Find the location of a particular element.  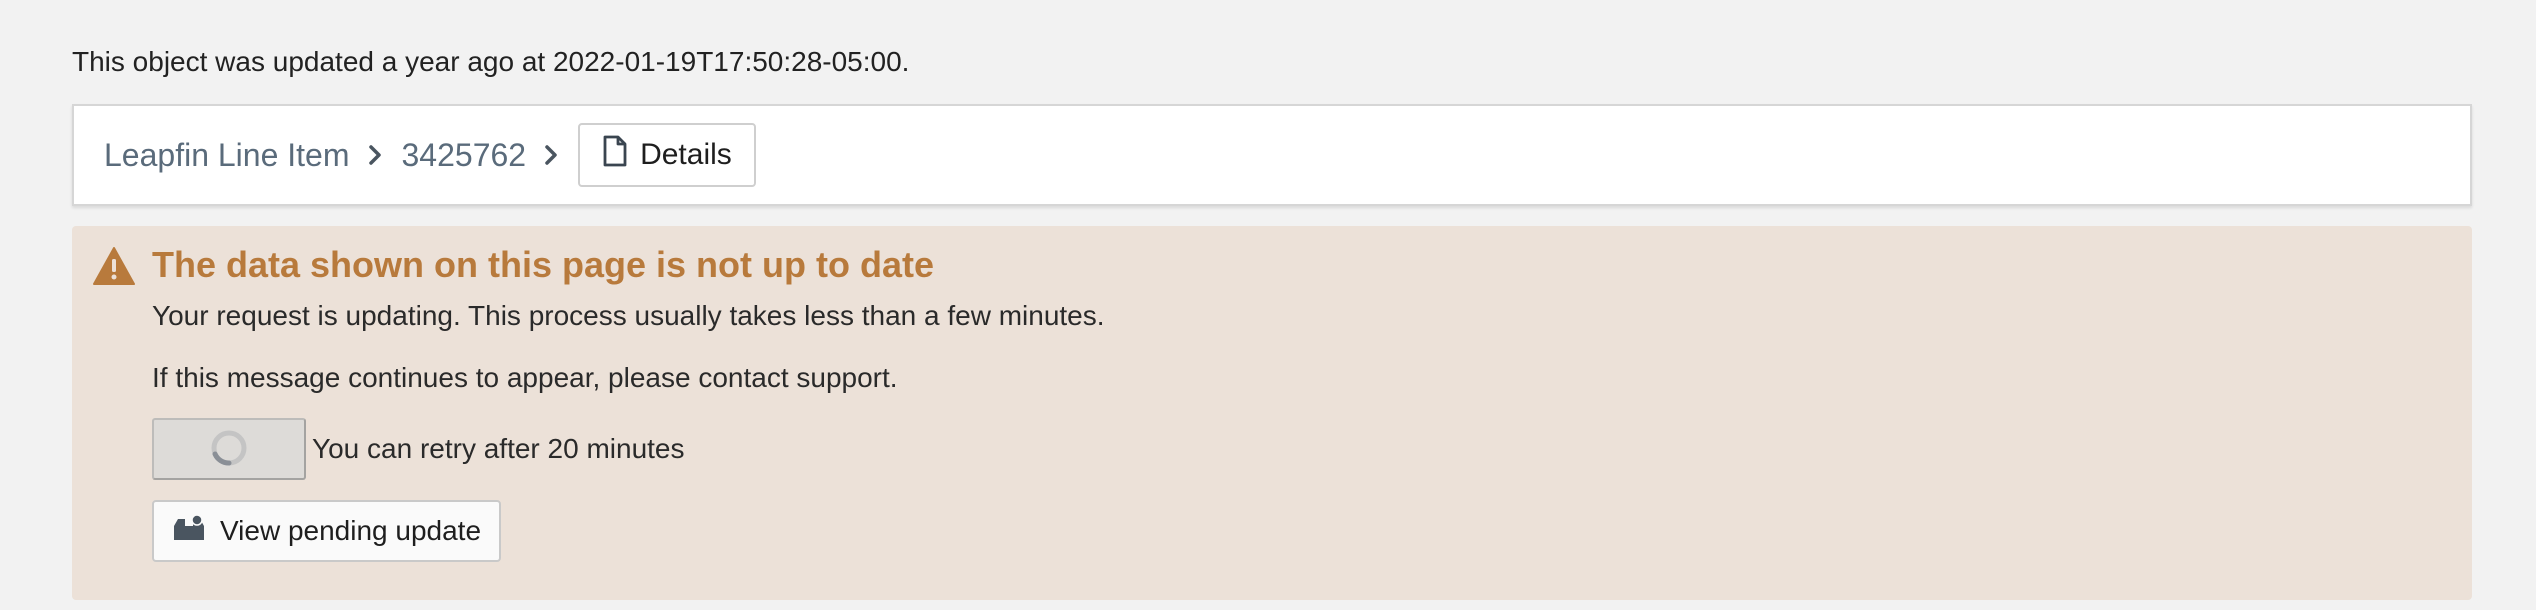

retry-countdown-text: You can retry after 20 minutes is located at coordinates (498, 448).